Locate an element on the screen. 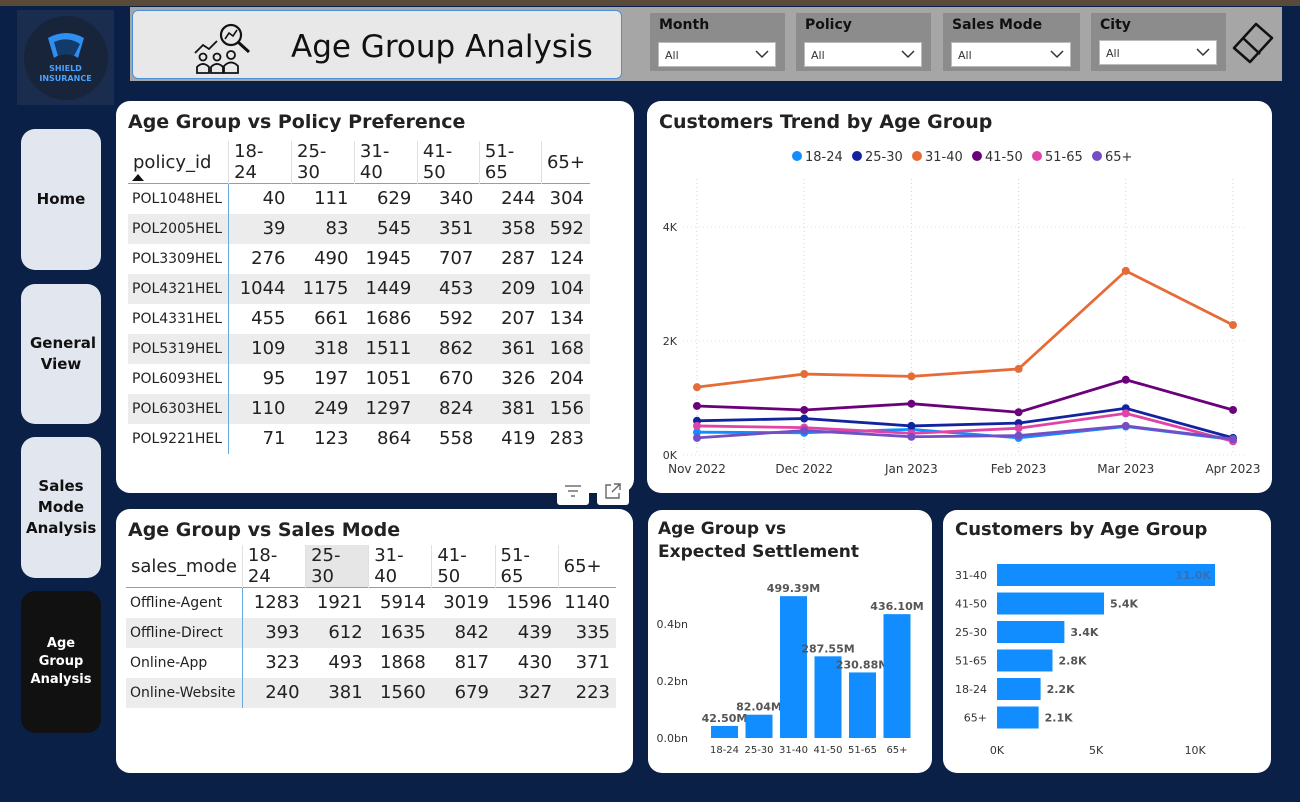 The height and width of the screenshot is (802, 1300). table-cell: 110 is located at coordinates (260, 408).